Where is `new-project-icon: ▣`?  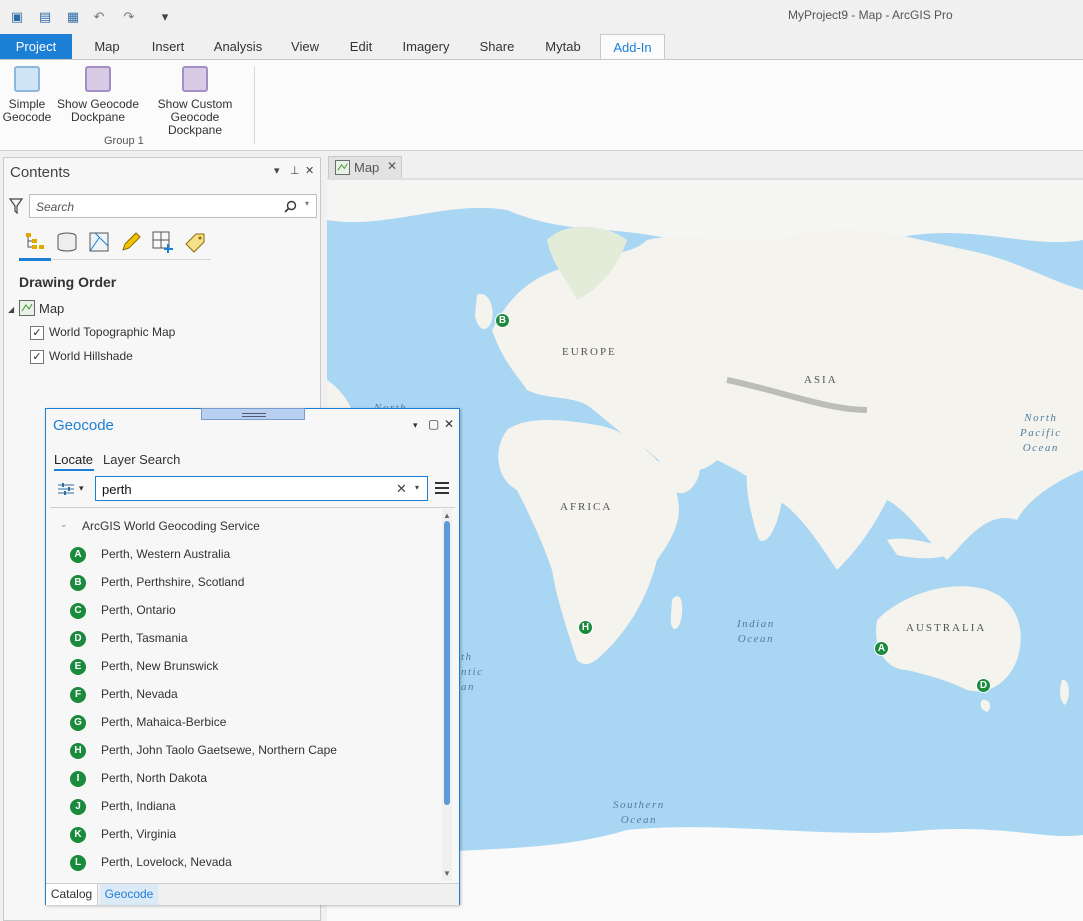 new-project-icon: ▣ is located at coordinates (17, 17).